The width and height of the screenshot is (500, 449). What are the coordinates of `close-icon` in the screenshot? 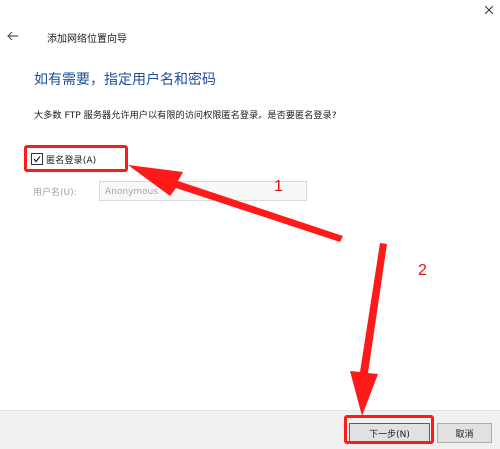 It's located at (489, 10).